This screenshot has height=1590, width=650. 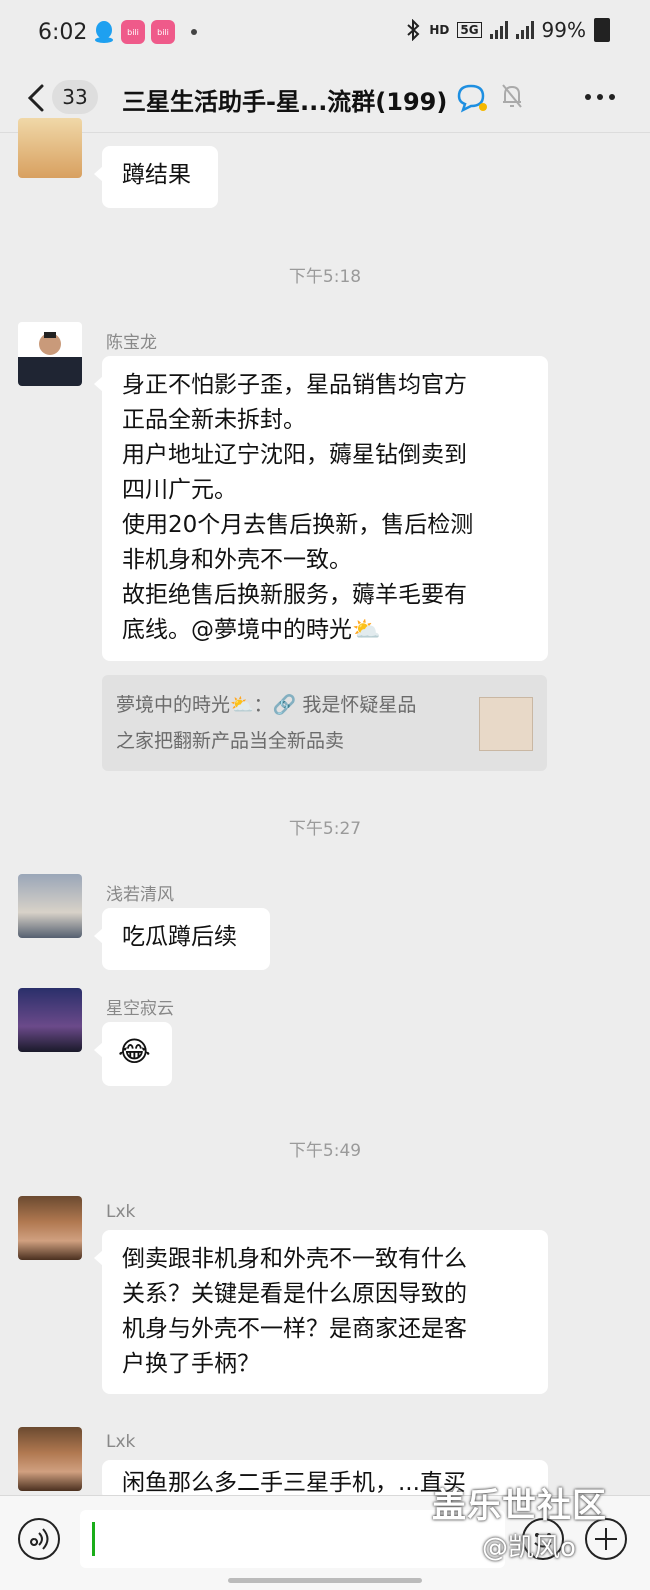 I want to click on message-line: 非机身和外壳不一致。, so click(x=237, y=560).